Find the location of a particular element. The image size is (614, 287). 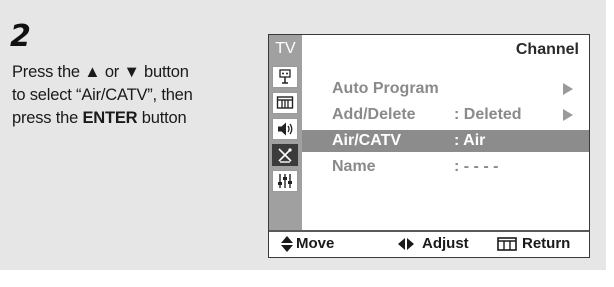

up-down-arrow-icon is located at coordinates (287, 244).